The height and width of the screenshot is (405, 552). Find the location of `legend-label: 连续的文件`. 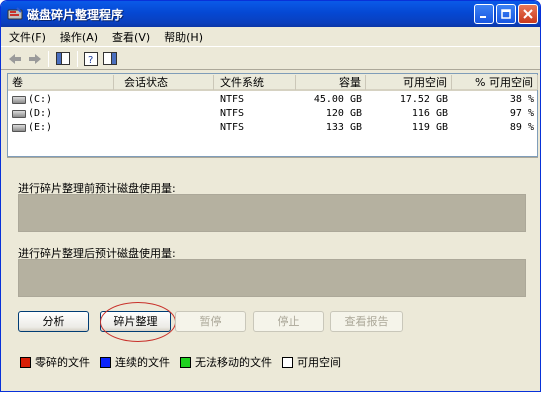

legend-label: 连续的文件 is located at coordinates (142, 362).